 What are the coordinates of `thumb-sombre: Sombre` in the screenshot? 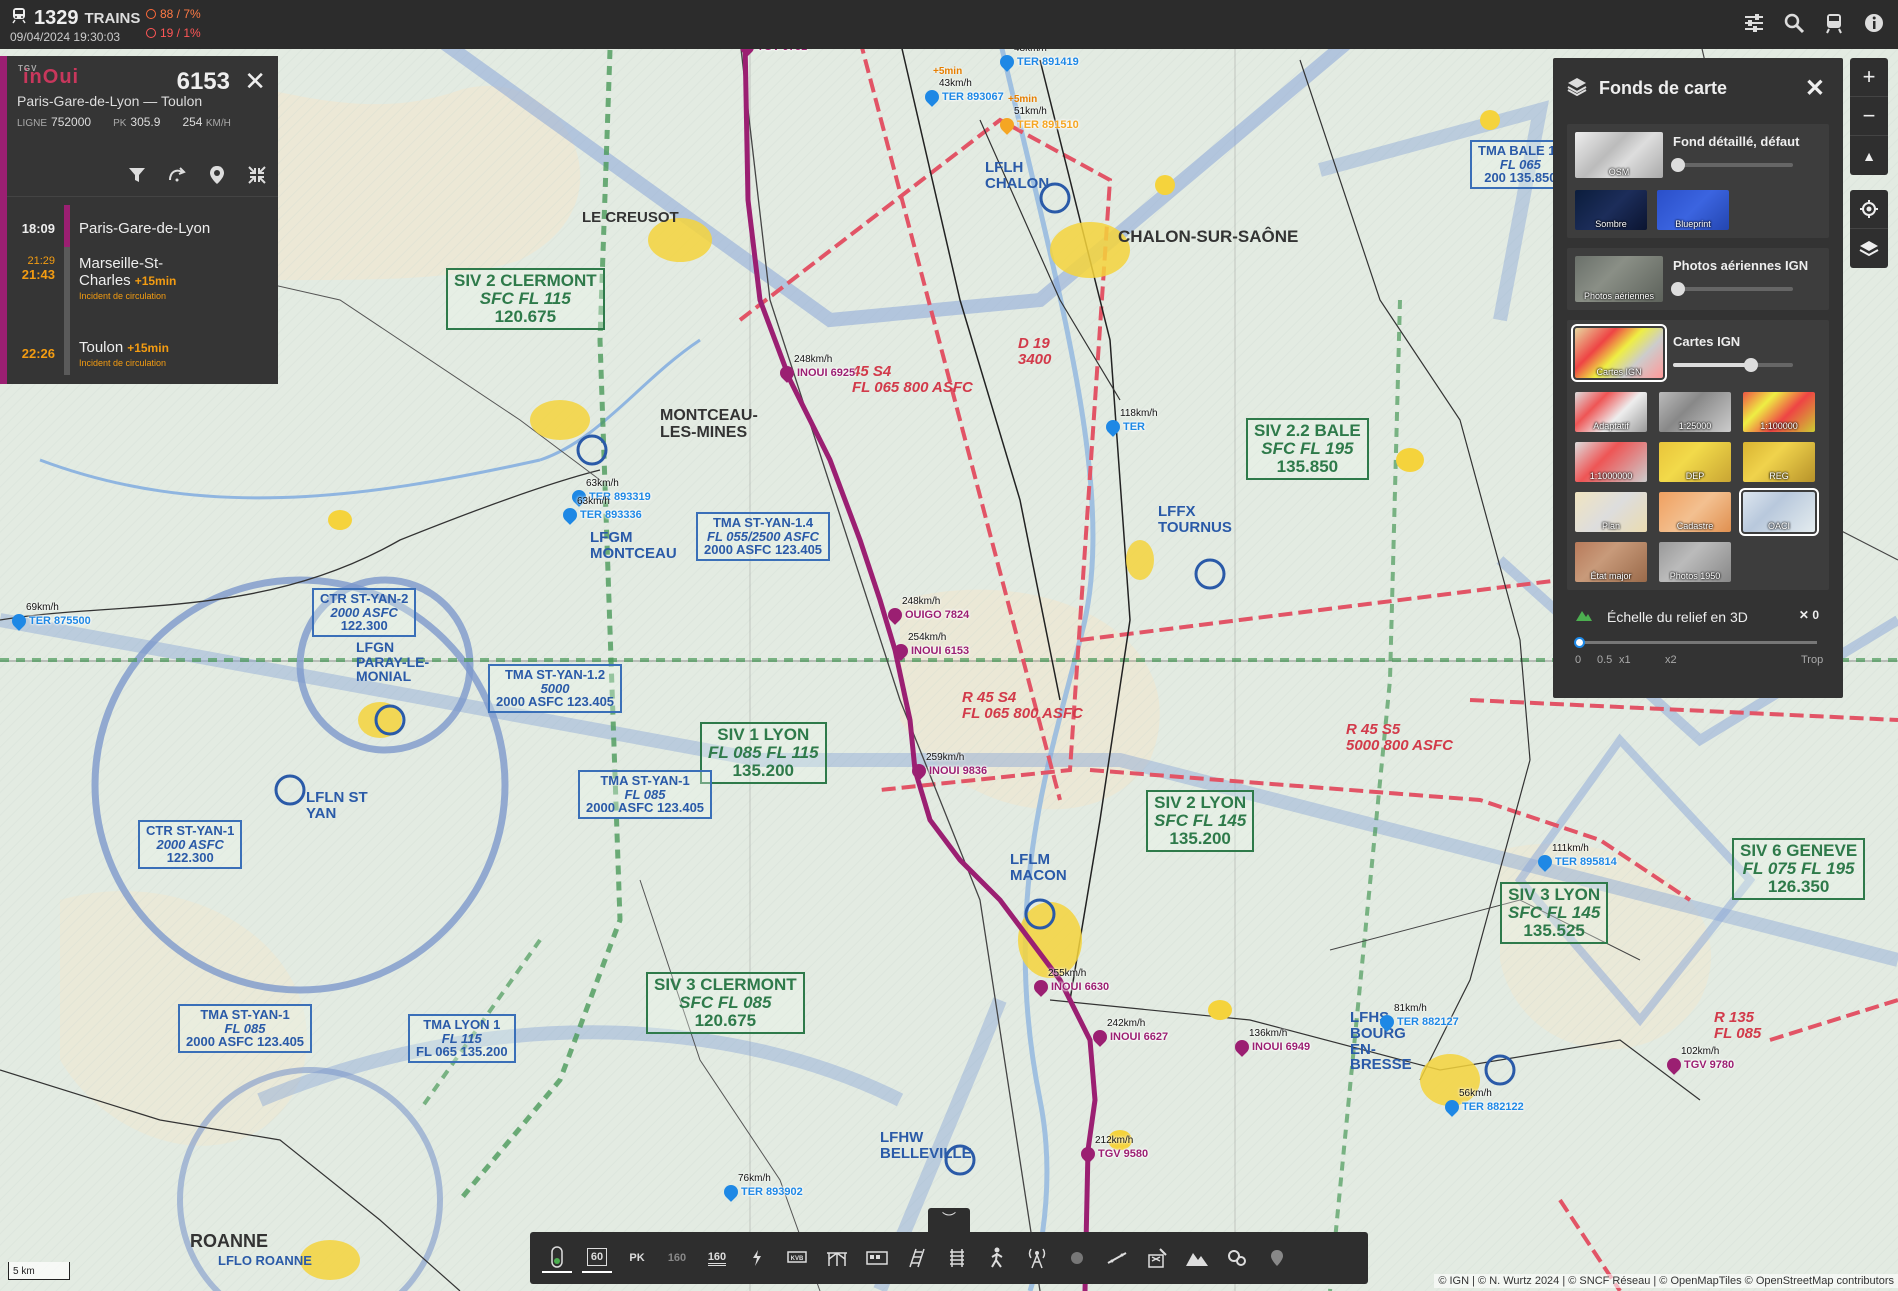 It's located at (1611, 210).